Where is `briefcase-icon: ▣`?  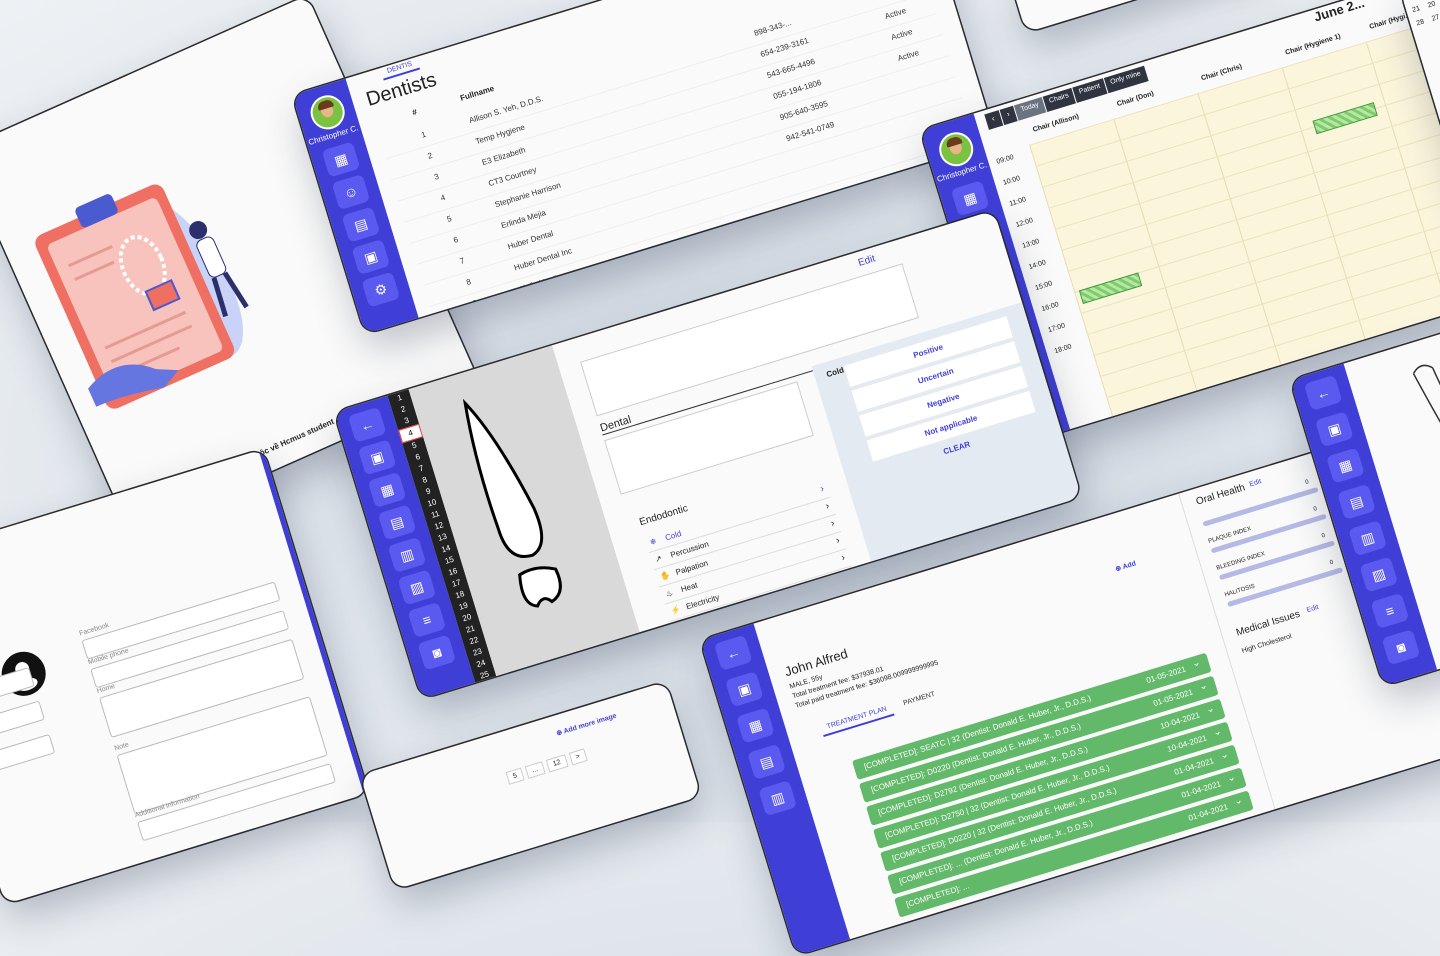 briefcase-icon: ▣ is located at coordinates (371, 257).